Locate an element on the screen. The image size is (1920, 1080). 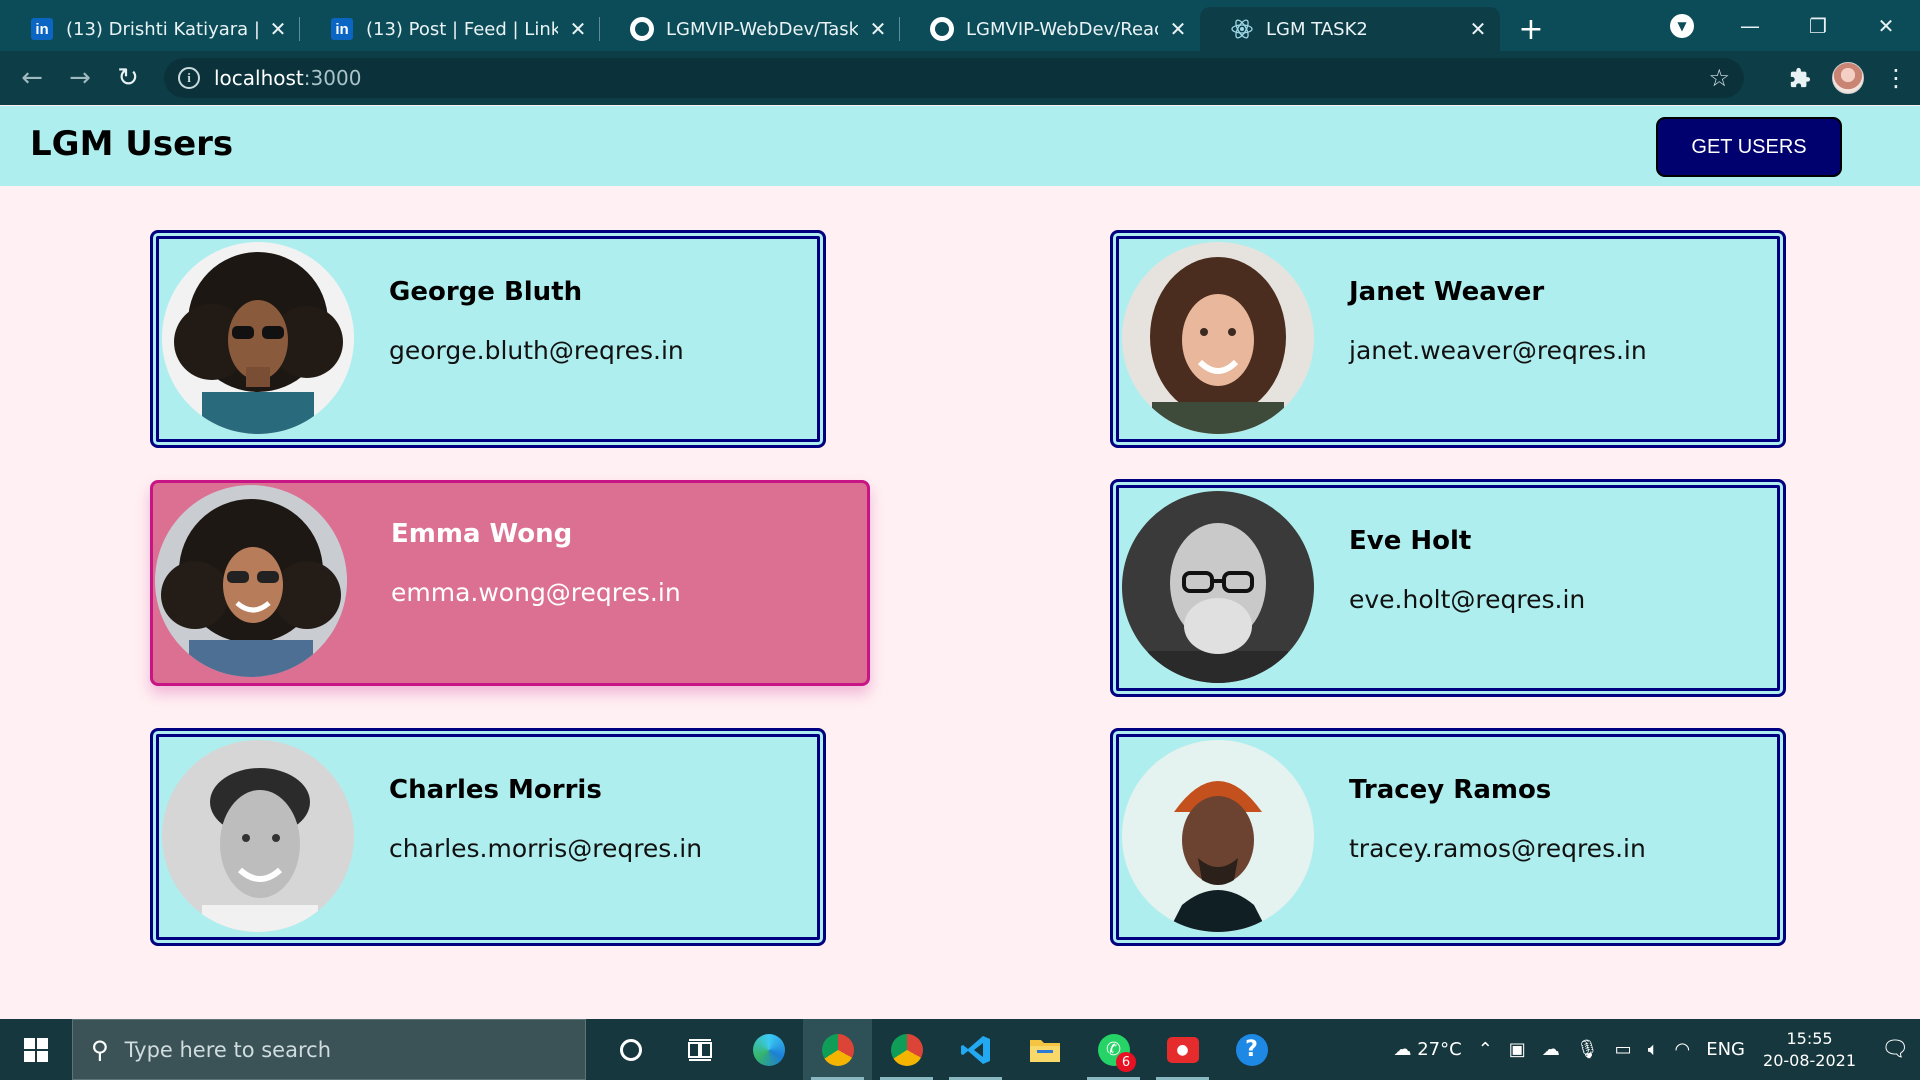
clock-time: 15:55 is located at coordinates (1809, 1038).